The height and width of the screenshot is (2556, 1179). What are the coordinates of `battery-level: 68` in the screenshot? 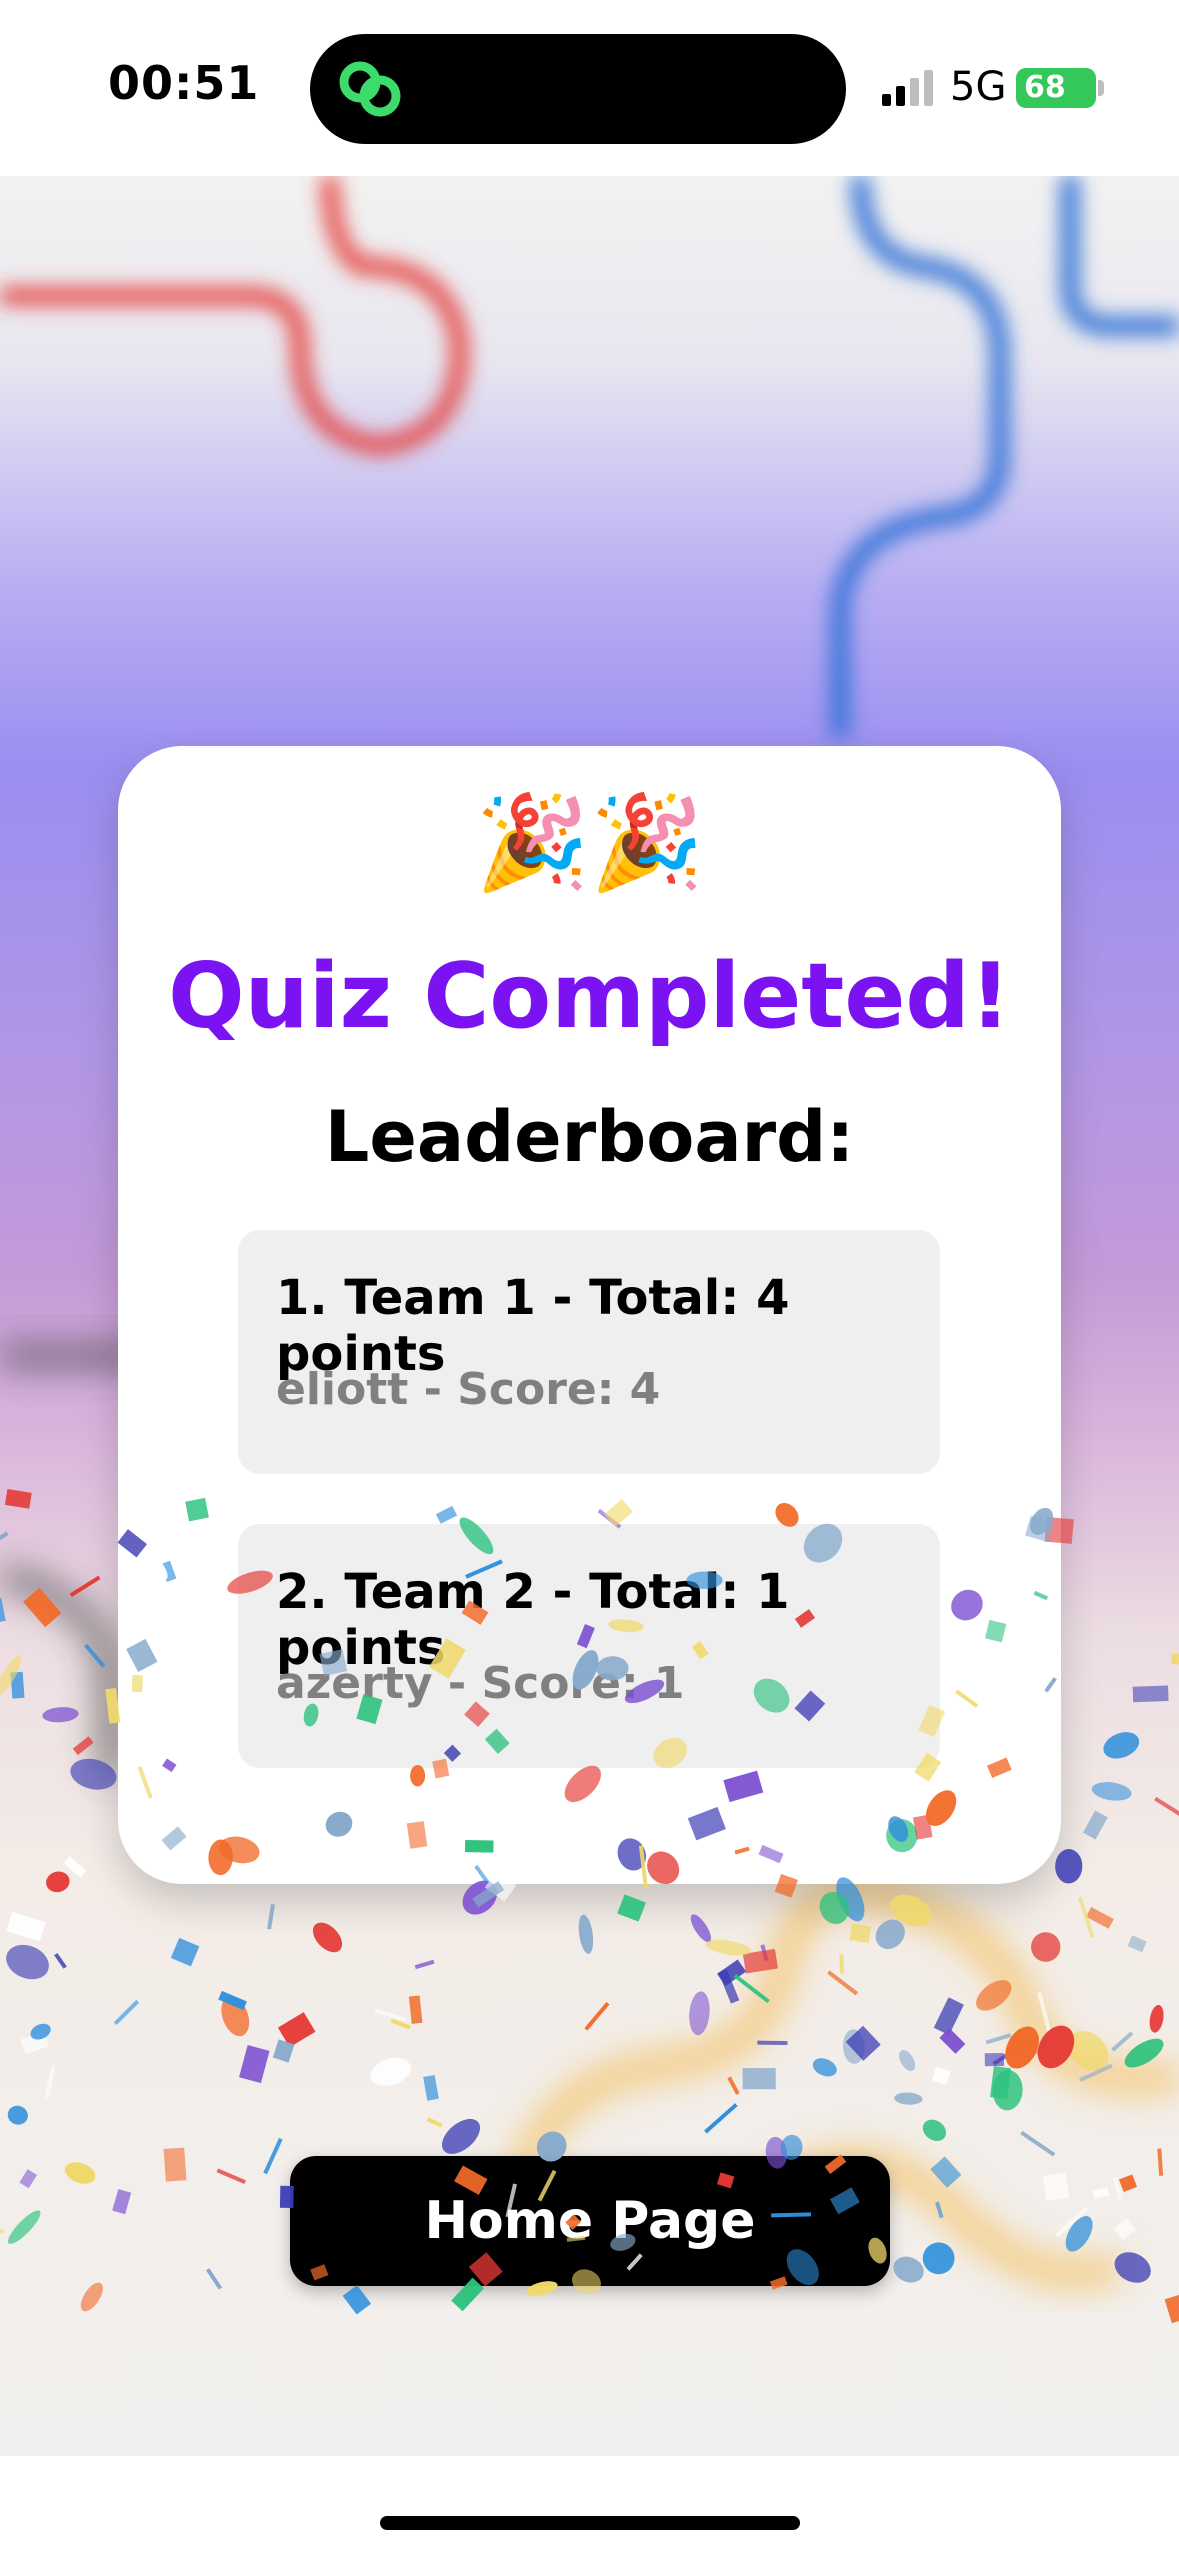 It's located at (1045, 87).